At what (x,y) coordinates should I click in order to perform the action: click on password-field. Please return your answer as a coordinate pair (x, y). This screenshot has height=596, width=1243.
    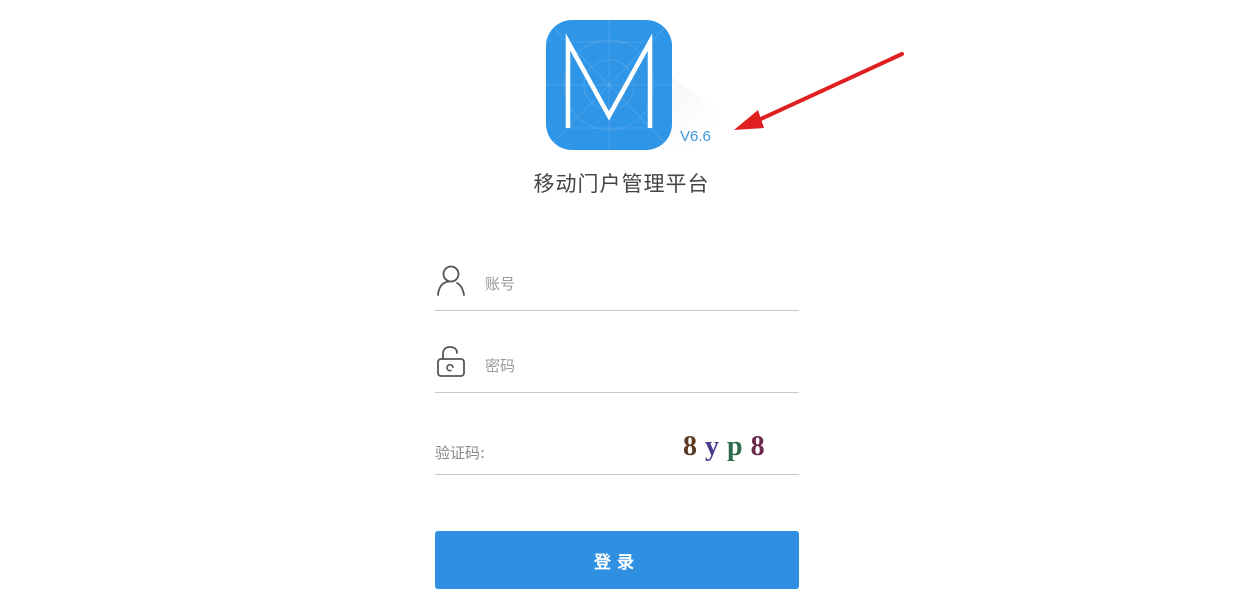
    Looking at the image, I should click on (617, 362).